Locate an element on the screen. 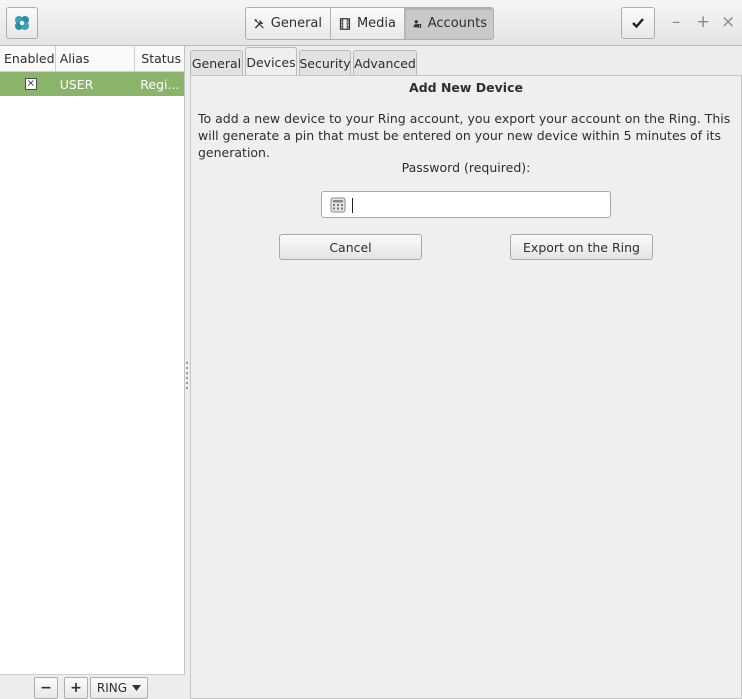  app-menu-button is located at coordinates (22, 23).